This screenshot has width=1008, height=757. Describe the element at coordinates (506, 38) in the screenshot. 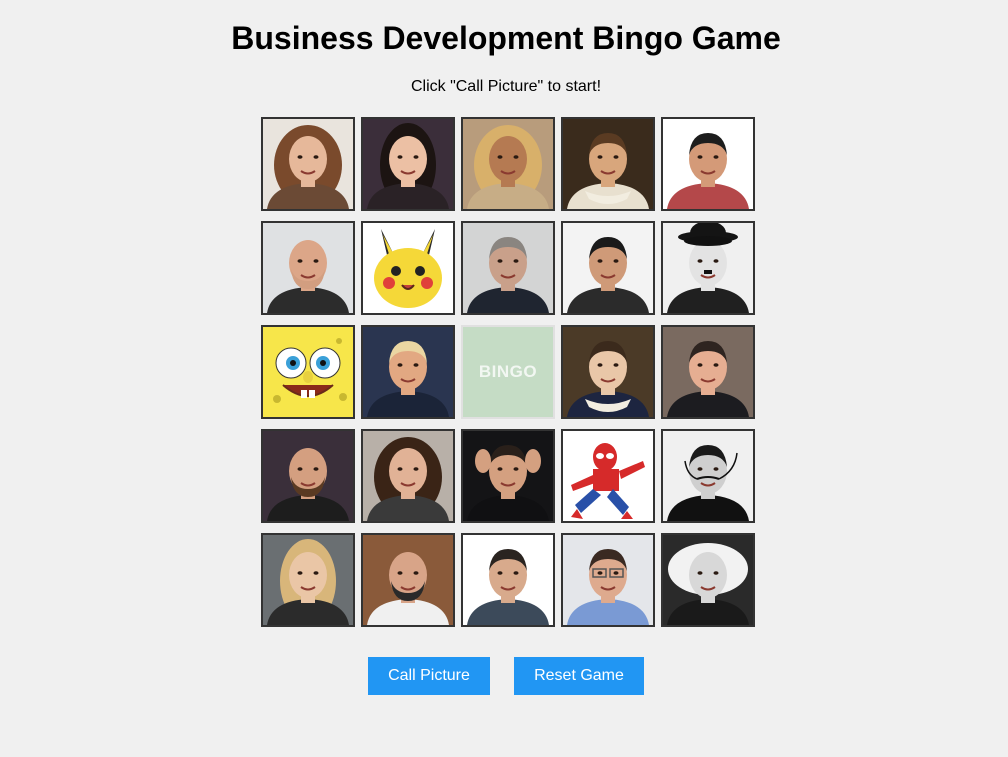

I see `page-title: Business Development Bingo Game` at that location.